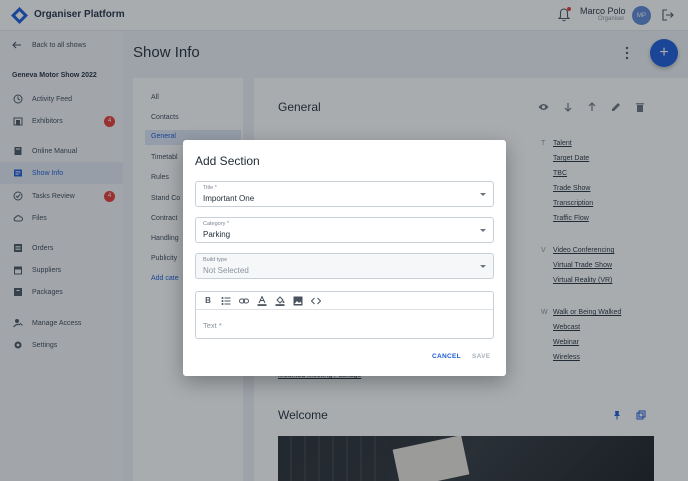  I want to click on title-field-value: Important One, so click(229, 198).